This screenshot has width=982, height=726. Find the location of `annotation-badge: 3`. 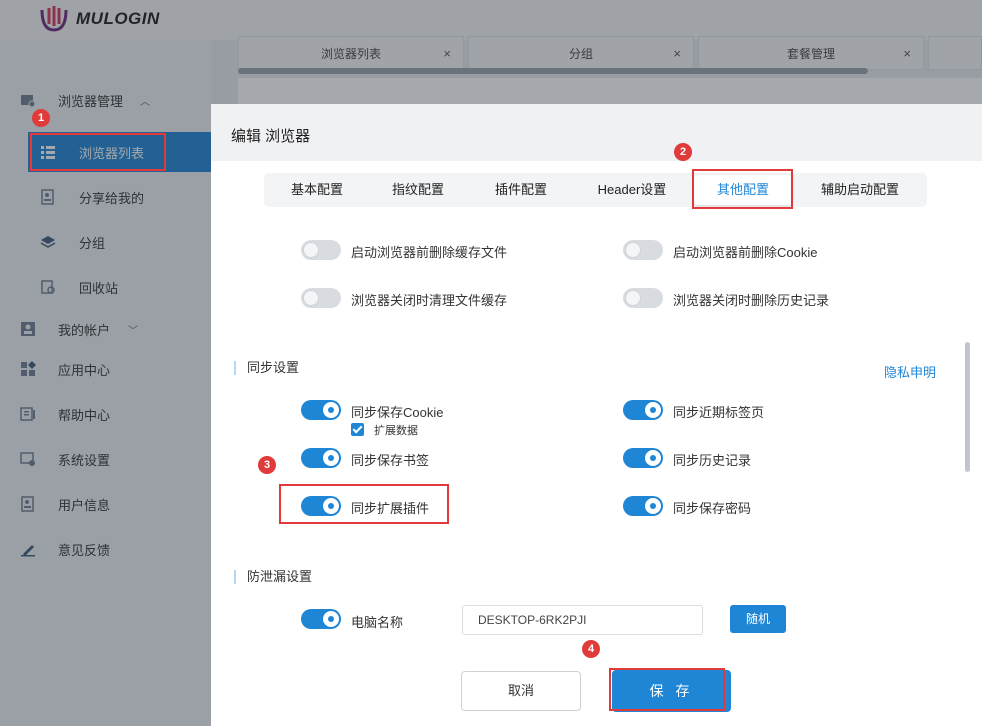

annotation-badge: 3 is located at coordinates (267, 465).